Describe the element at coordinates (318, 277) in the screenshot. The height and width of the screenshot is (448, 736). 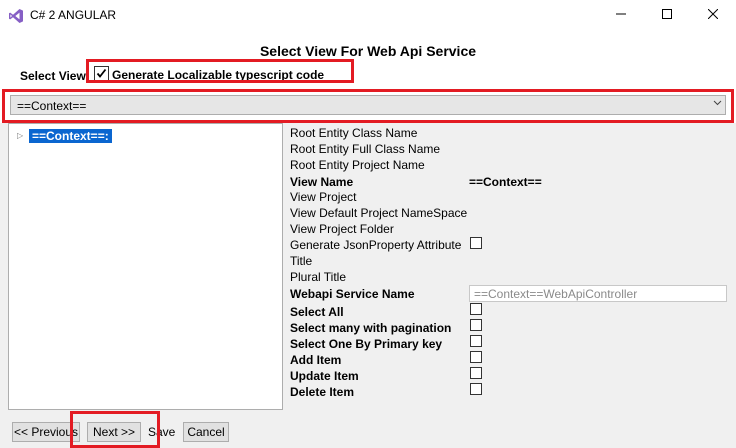
I see `label-plural-title: Plural Title` at that location.